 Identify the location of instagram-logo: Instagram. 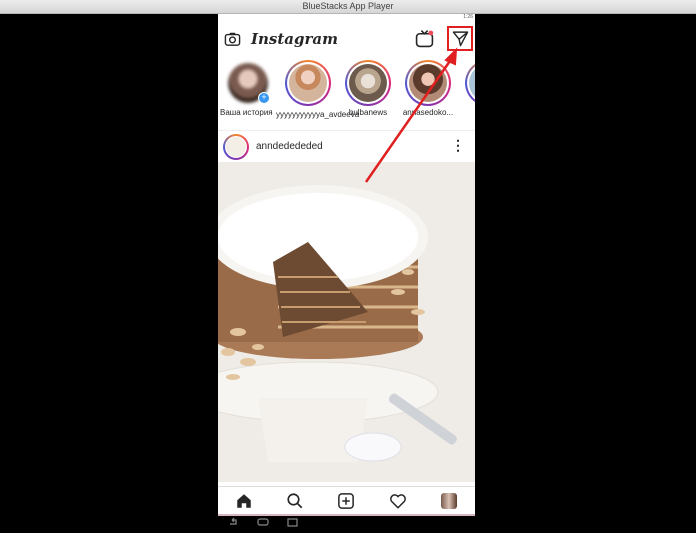
(294, 39).